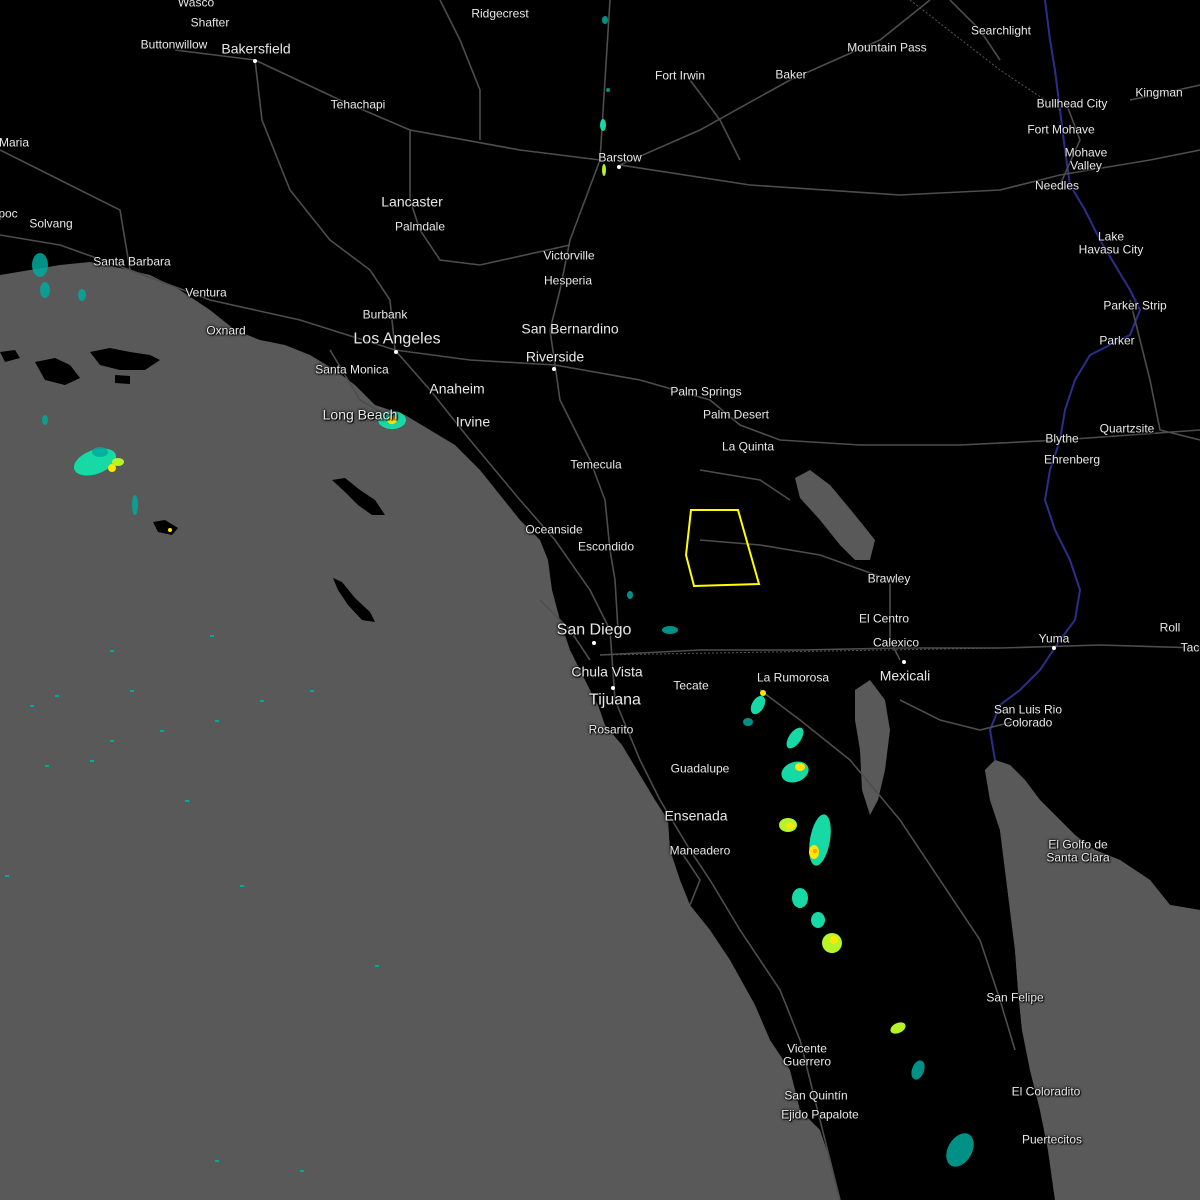  I want to click on label-victorville: Victorville, so click(569, 255).